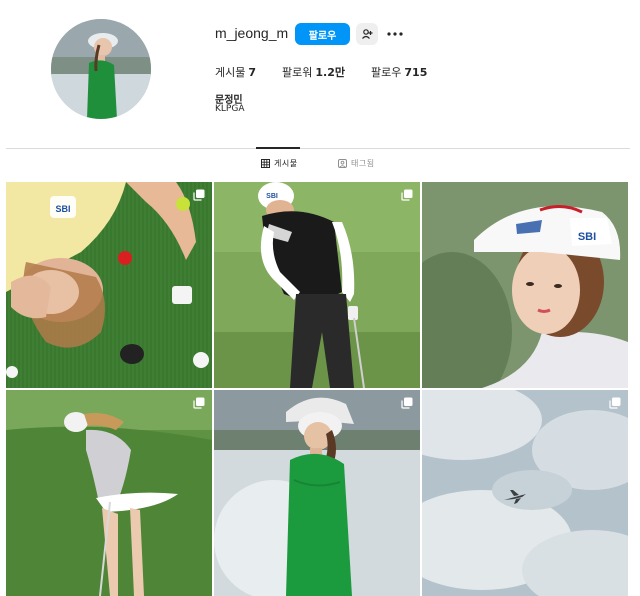  Describe the element at coordinates (252, 33) in the screenshot. I see `profile-username: m_jeong_m` at that location.